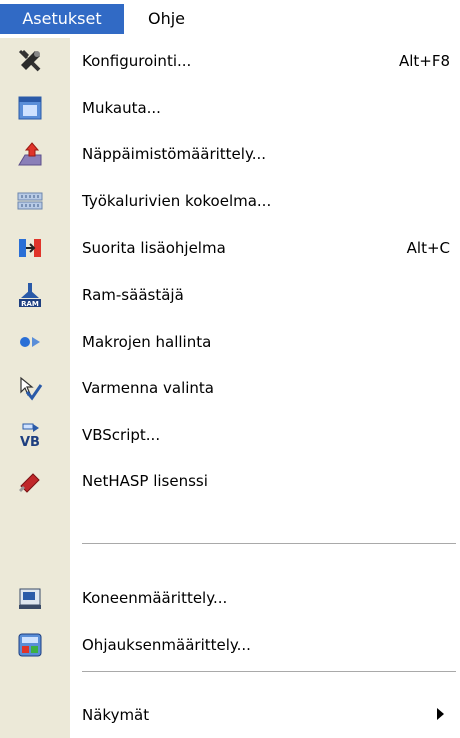 This screenshot has height=738, width=460. I want to click on machine-definition-icon, so click(30, 598).